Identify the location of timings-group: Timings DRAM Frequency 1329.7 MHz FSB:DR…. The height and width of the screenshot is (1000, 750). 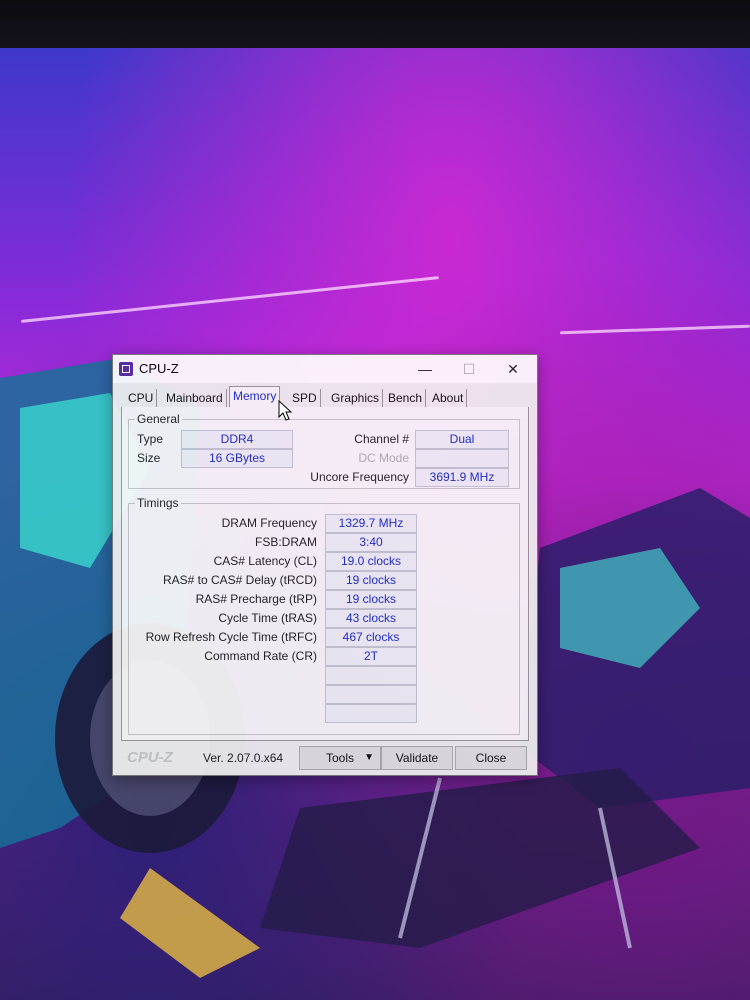
(324, 615).